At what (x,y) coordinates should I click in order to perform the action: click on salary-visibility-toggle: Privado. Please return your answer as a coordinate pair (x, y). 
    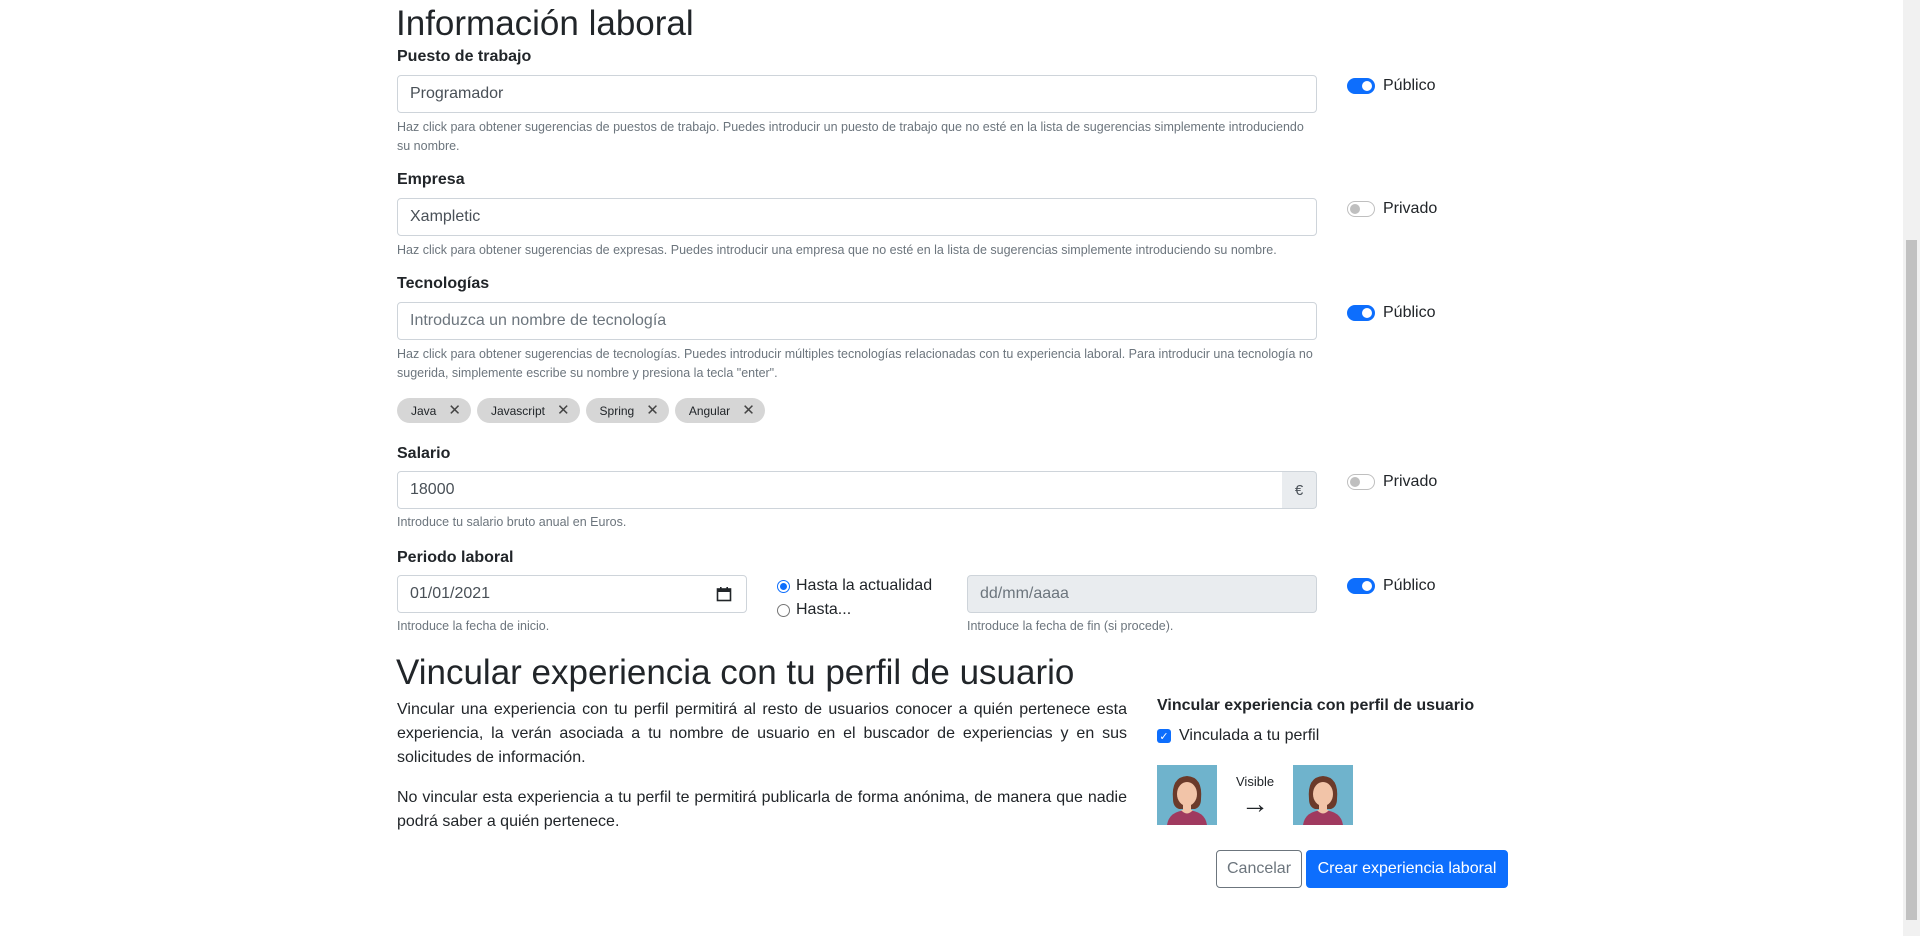
    Looking at the image, I should click on (1392, 482).